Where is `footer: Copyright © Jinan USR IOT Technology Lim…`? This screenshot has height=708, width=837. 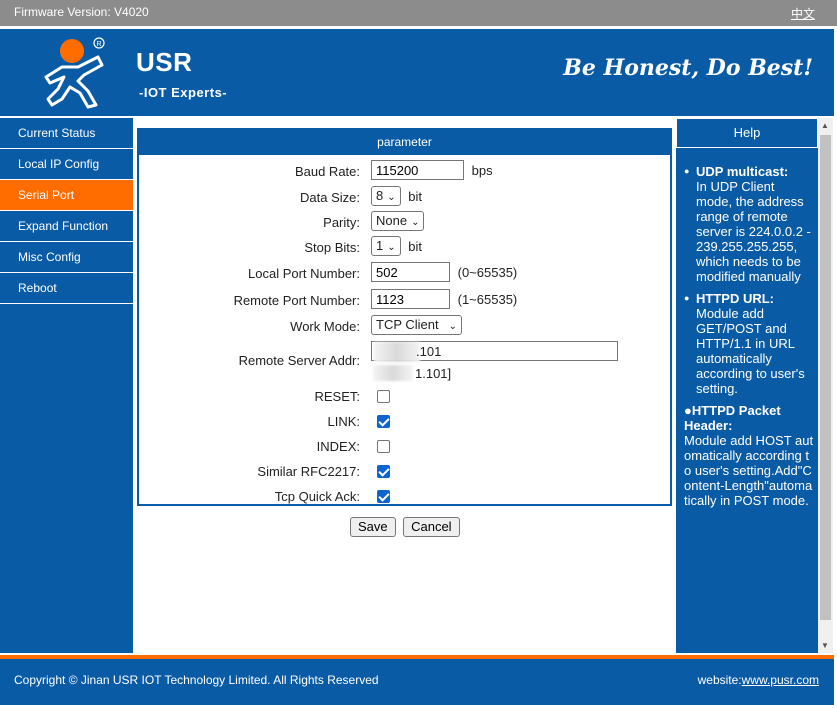 footer: Copyright © Jinan USR IOT Technology Lim… is located at coordinates (417, 682).